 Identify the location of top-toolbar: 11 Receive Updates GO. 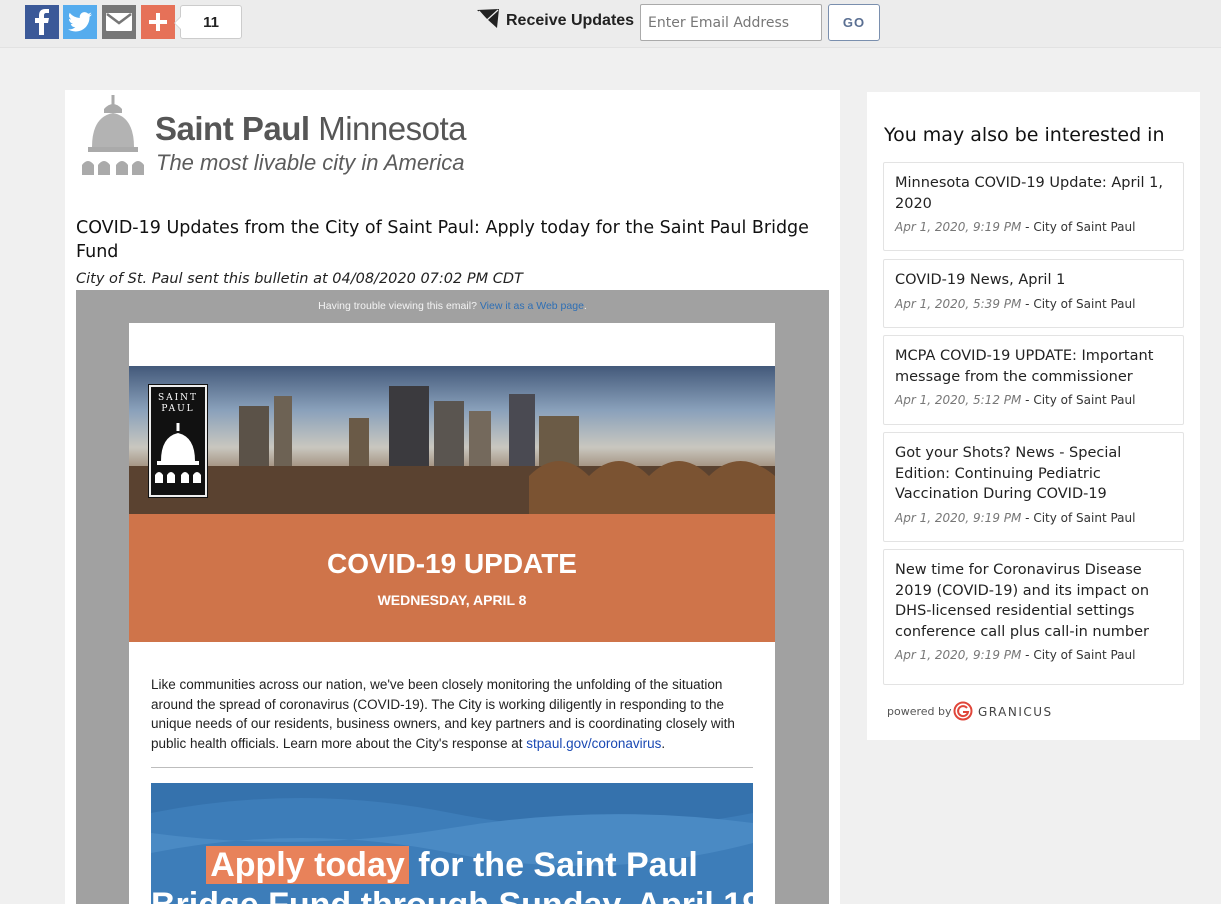
(610, 24).